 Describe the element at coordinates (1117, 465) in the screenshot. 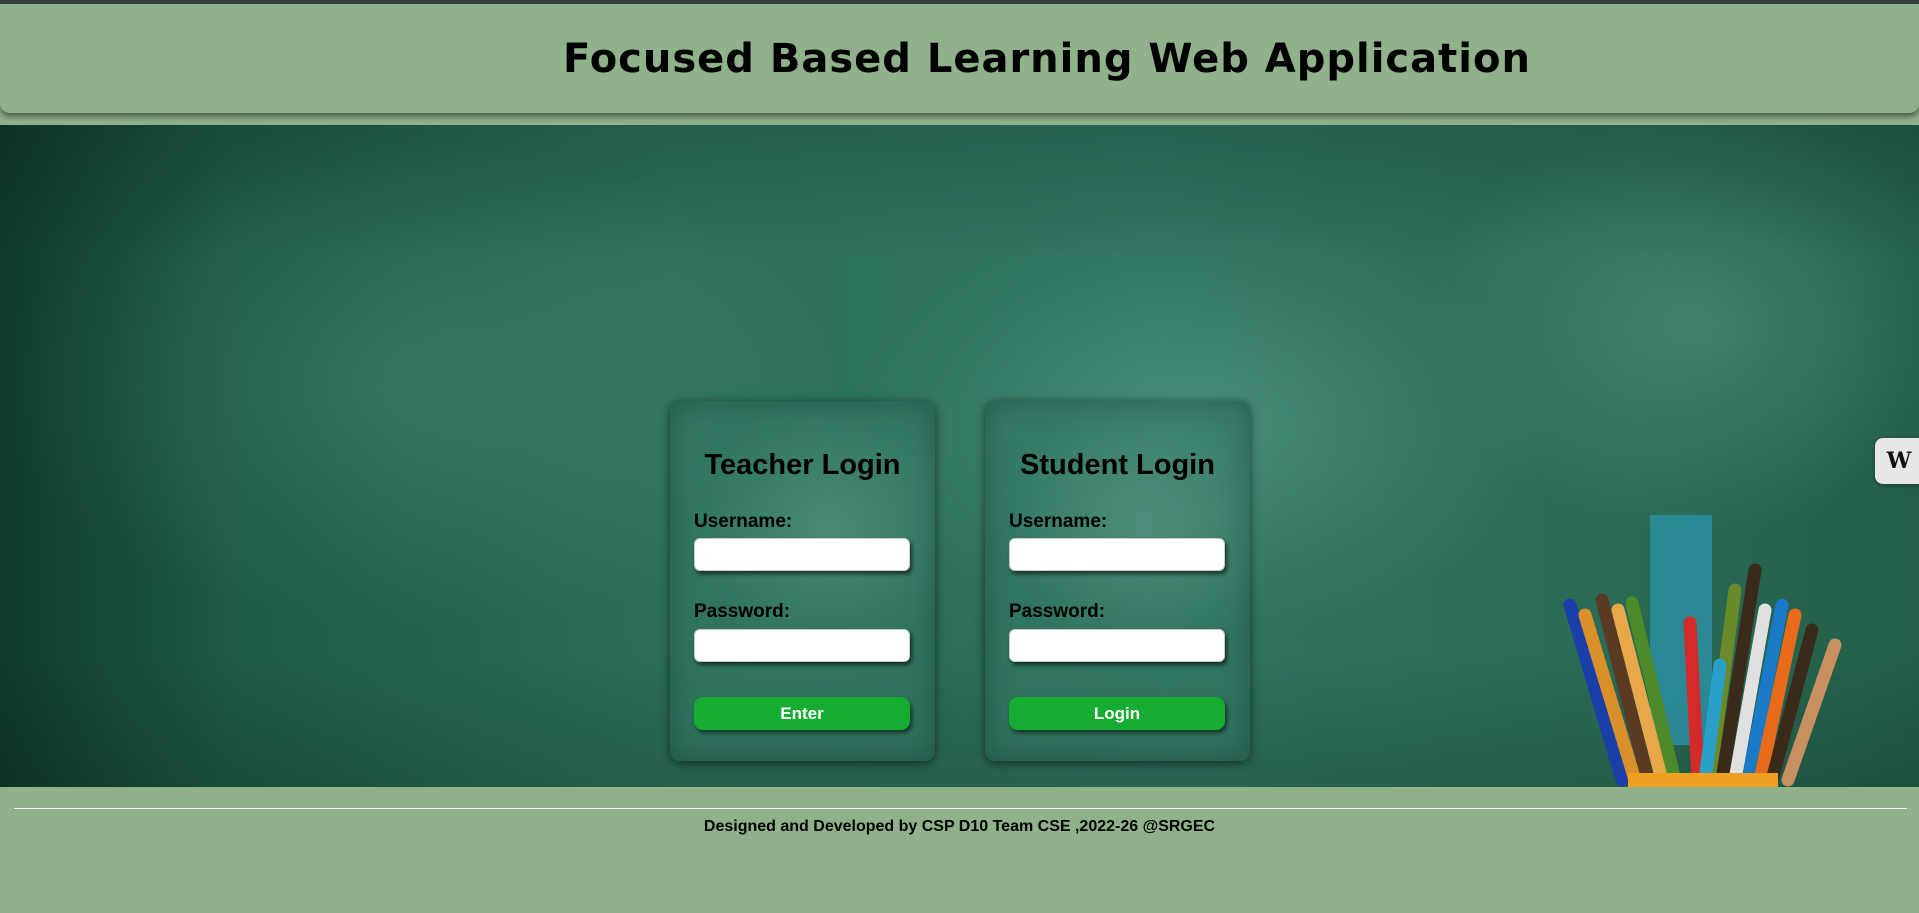

I see `student-login-title: Student Login` at that location.